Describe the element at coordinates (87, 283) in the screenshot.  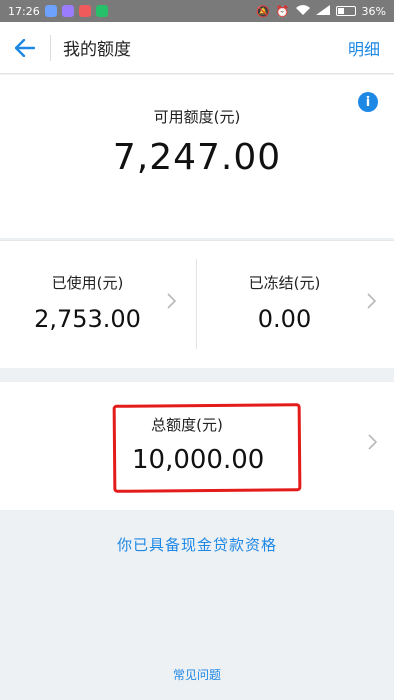
I see `used-credit-label: 已使用(元)` at that location.